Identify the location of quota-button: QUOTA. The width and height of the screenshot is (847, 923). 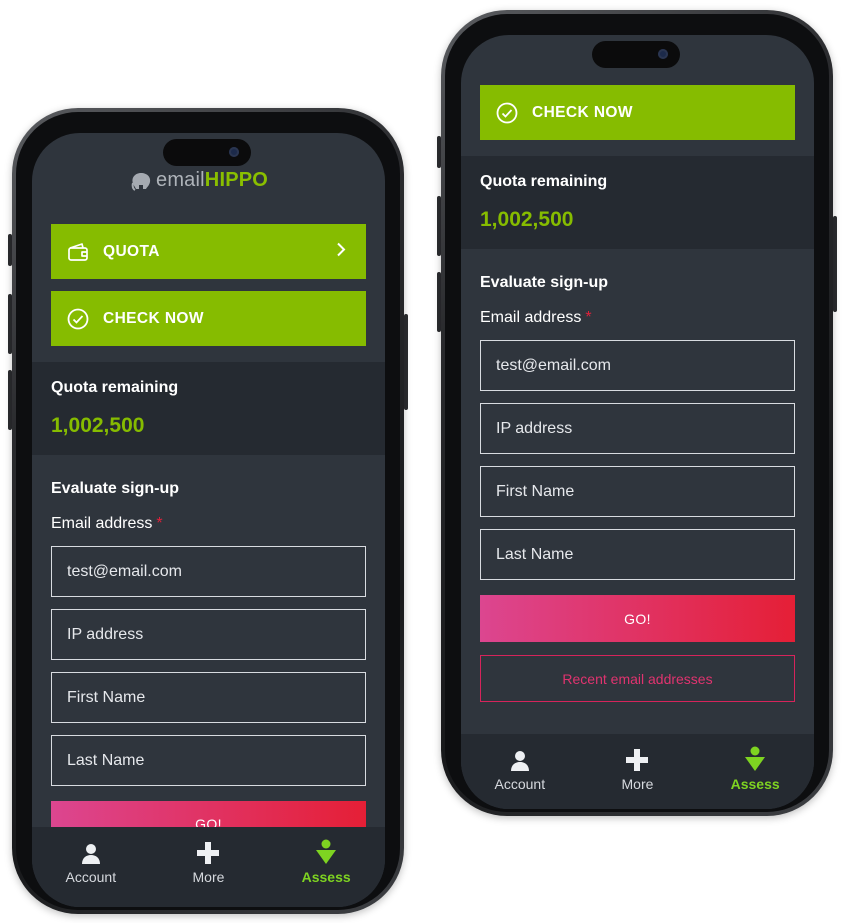
(208, 251).